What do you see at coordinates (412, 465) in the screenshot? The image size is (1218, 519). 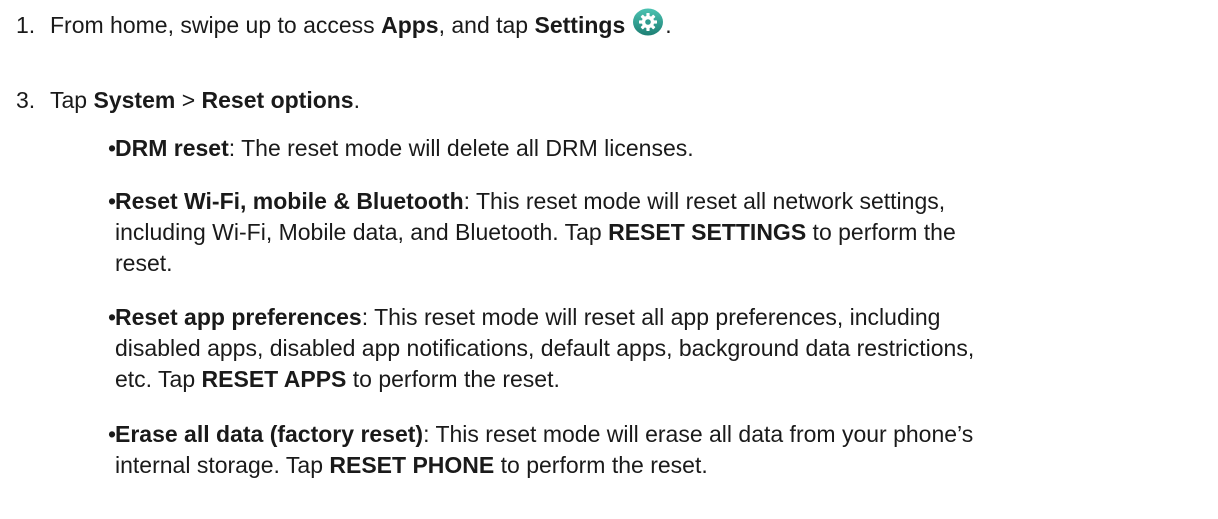 I see `bullet-action: RESET PHONE` at bounding box center [412, 465].